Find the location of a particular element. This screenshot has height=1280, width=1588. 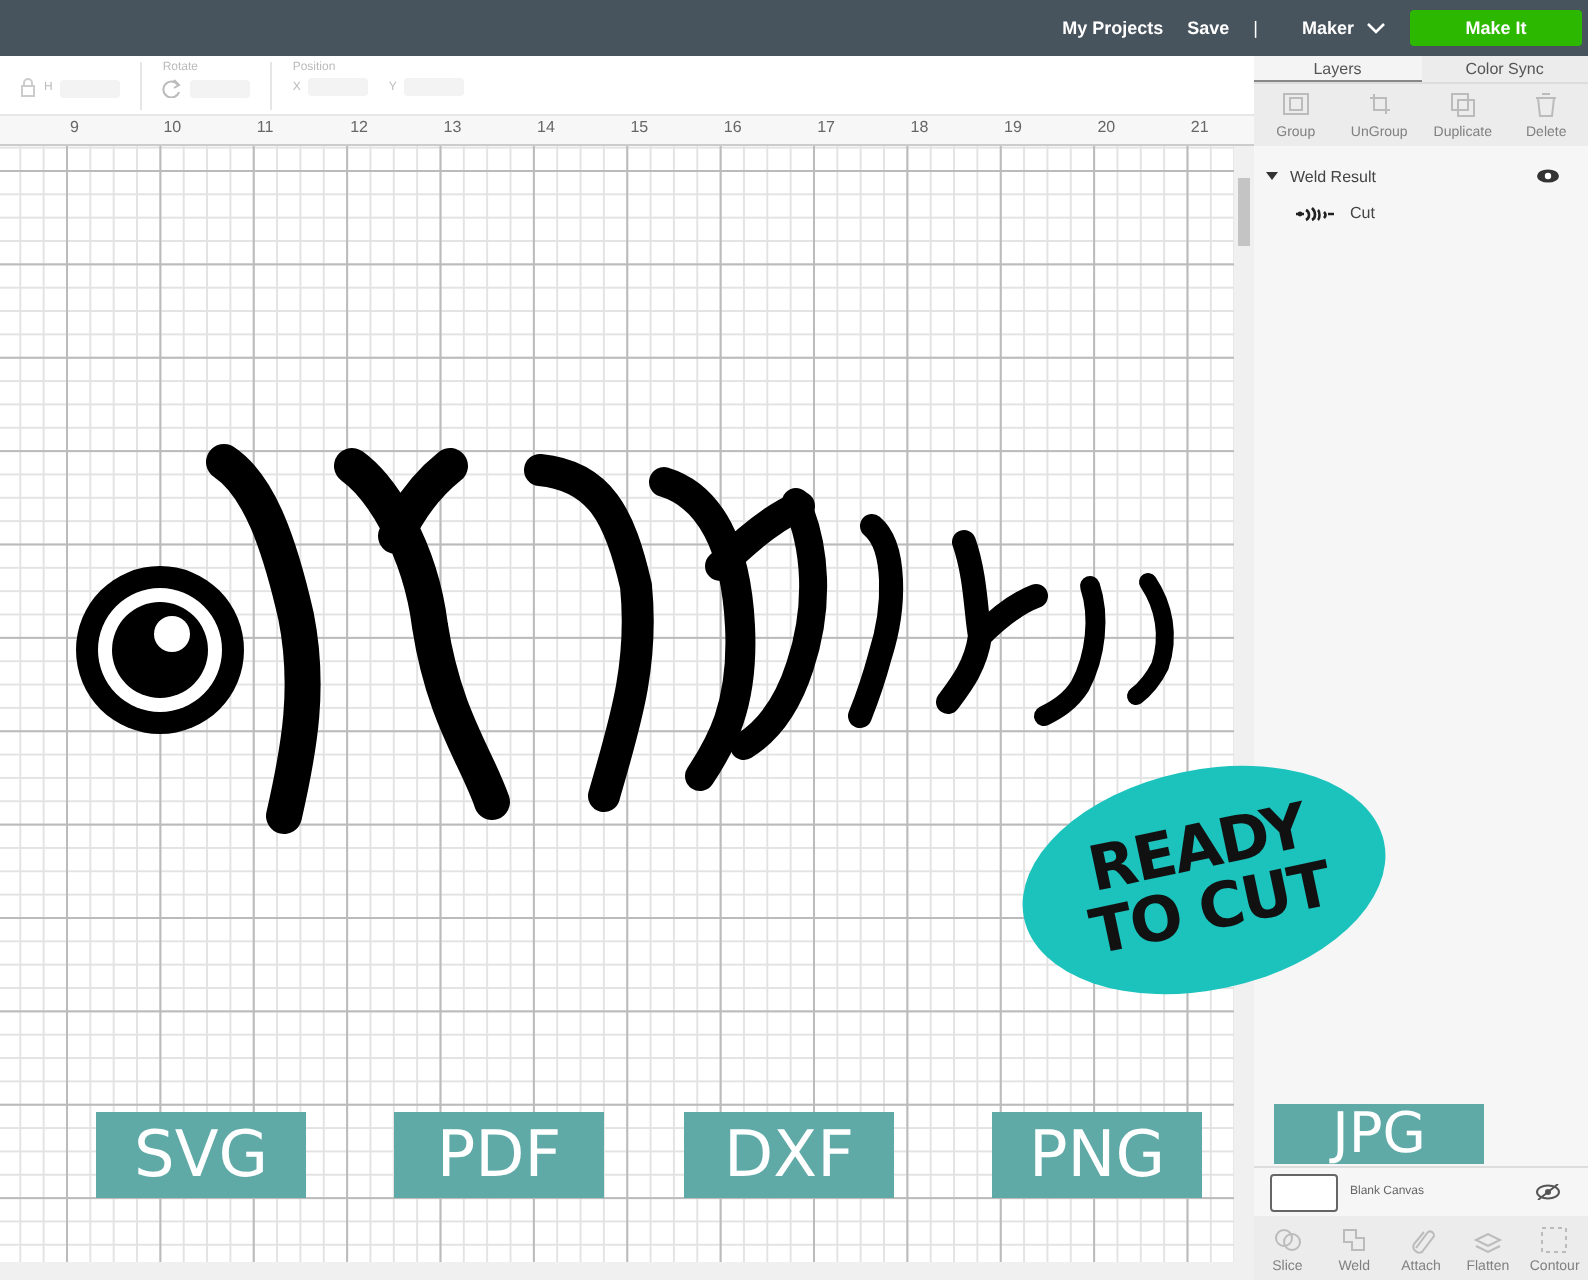

layer-name: Weld Result is located at coordinates (1407, 176).